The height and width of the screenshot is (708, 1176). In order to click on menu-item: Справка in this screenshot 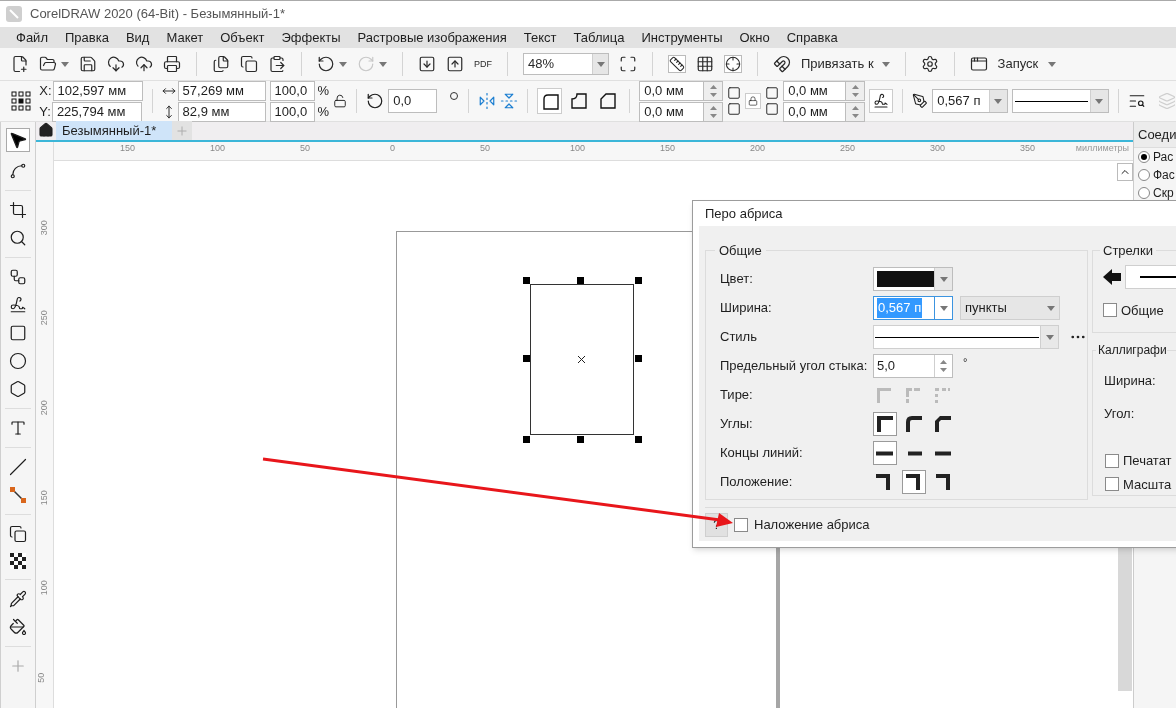, I will do `click(812, 37)`.